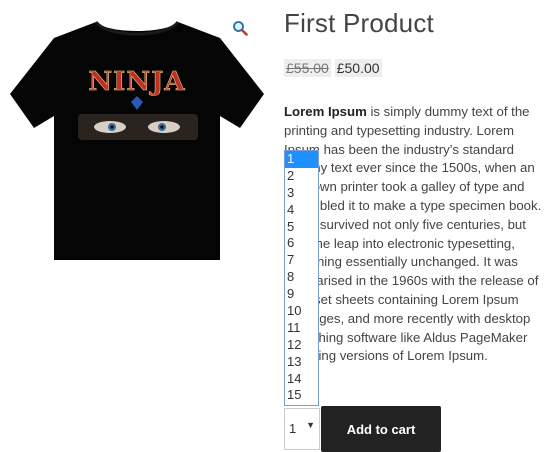  Describe the element at coordinates (301, 379) in the screenshot. I see `quantity-option: 14` at that location.